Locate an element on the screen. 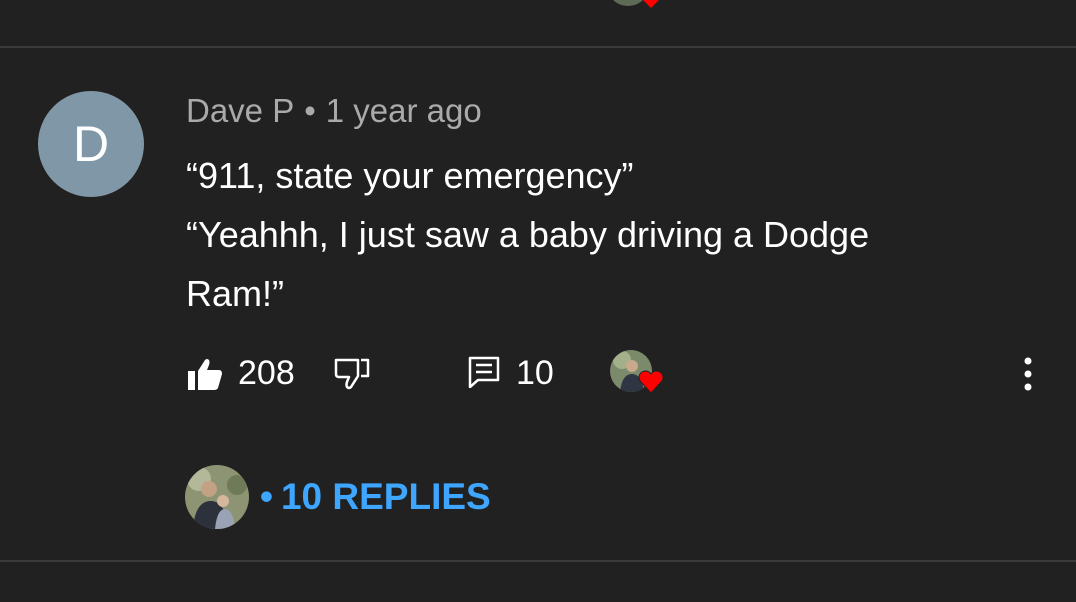 The width and height of the screenshot is (1076, 602). dislike-button is located at coordinates (352, 374).